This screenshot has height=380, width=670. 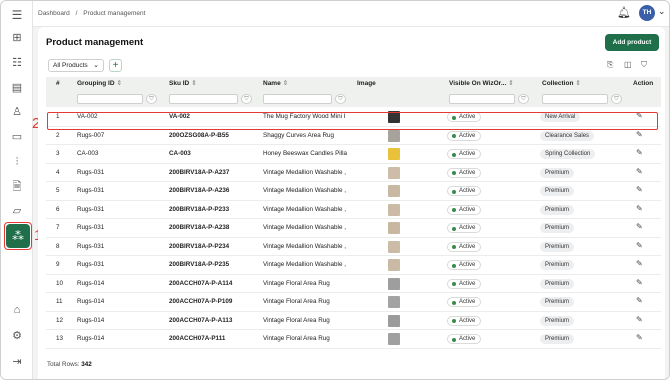 What do you see at coordinates (17, 63) in the screenshot?
I see `list-icon: ☷` at bounding box center [17, 63].